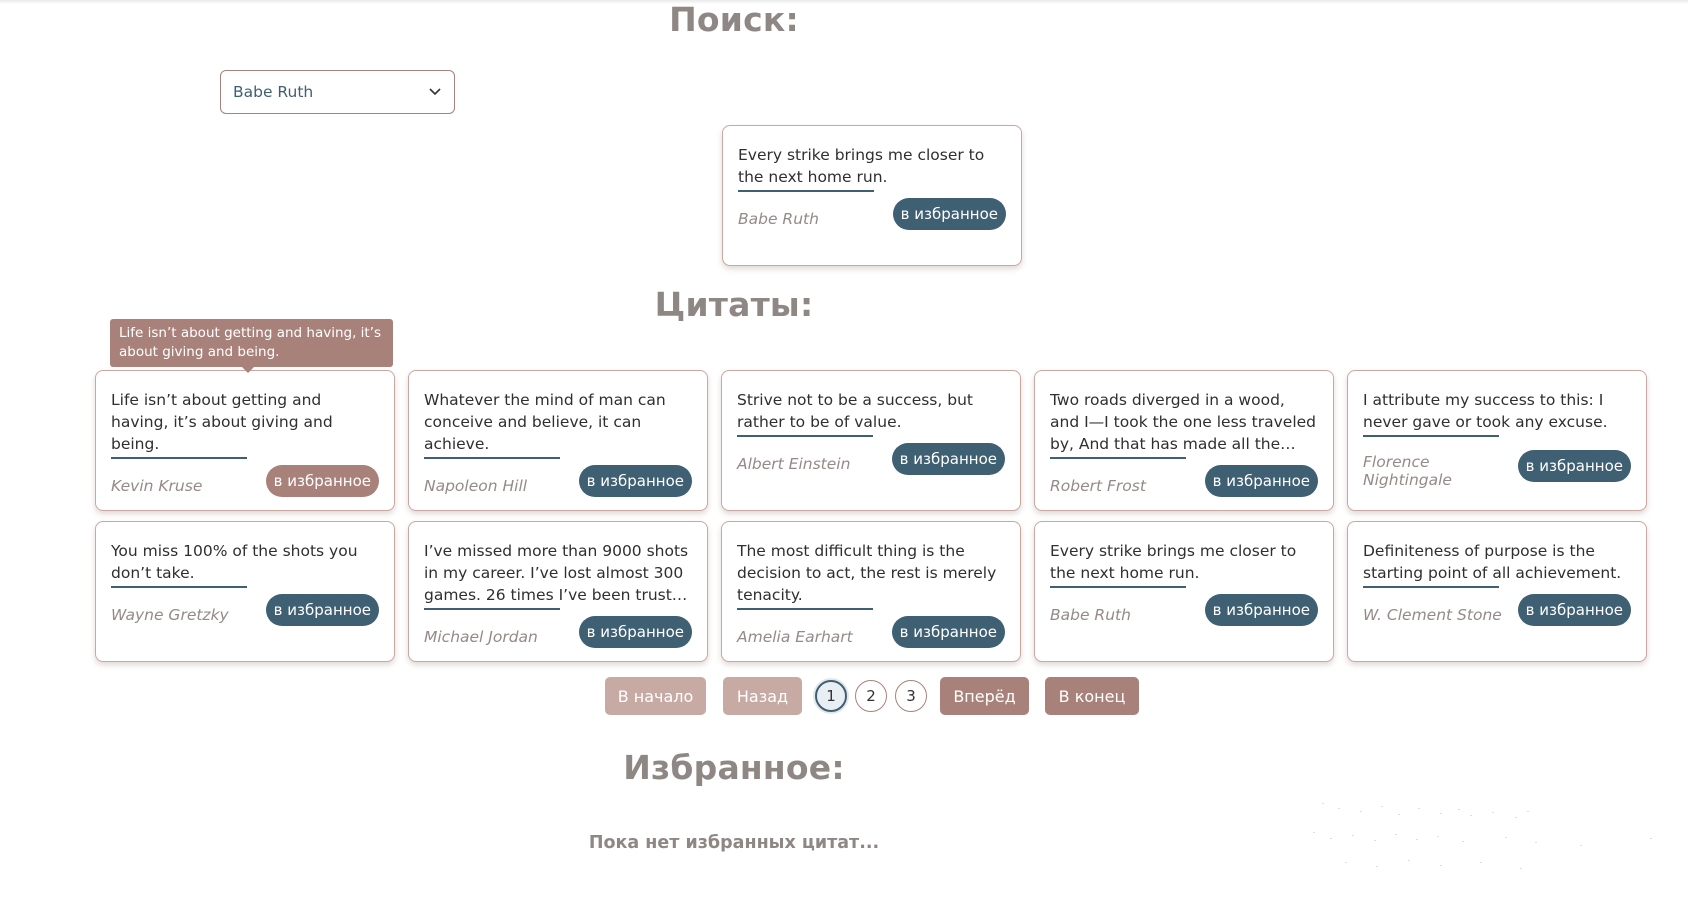 Image resolution: width=1688 pixels, height=897 pixels. Describe the element at coordinates (734, 19) in the screenshot. I see `search-section-title: Поиск:` at that location.